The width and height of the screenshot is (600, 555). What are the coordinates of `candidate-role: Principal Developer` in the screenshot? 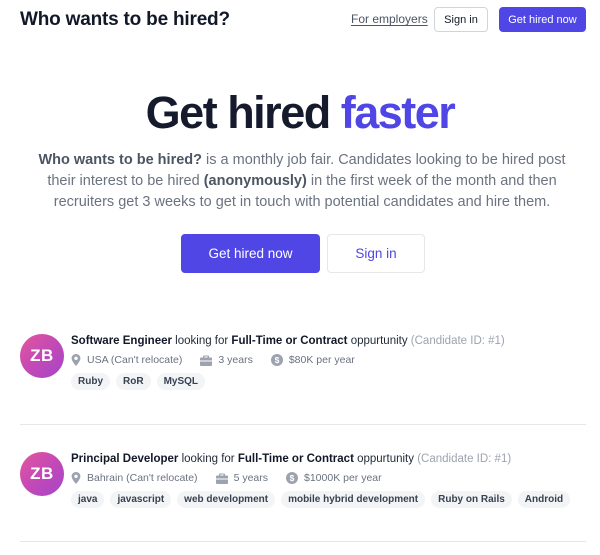 It's located at (125, 459).